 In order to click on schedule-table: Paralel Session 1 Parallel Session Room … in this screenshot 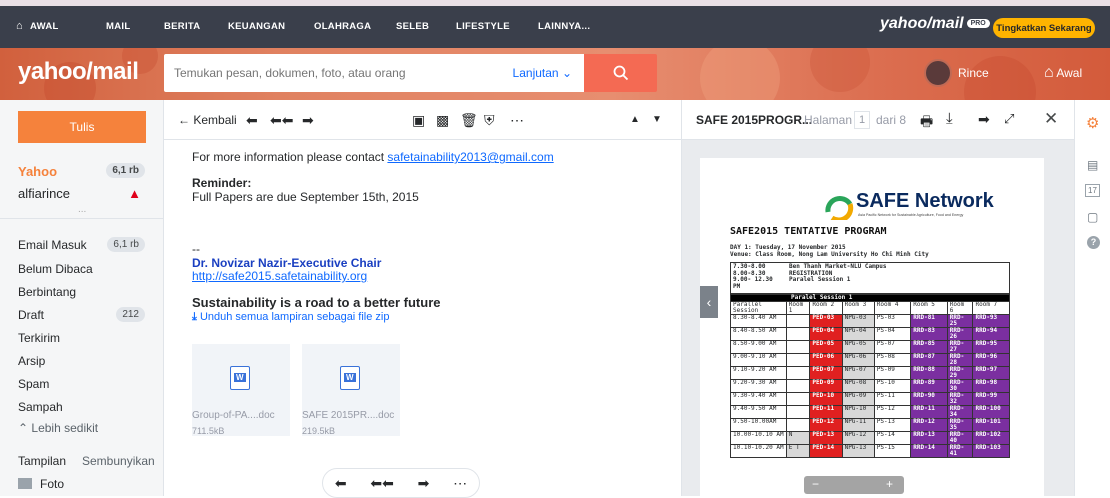, I will do `click(870, 376)`.